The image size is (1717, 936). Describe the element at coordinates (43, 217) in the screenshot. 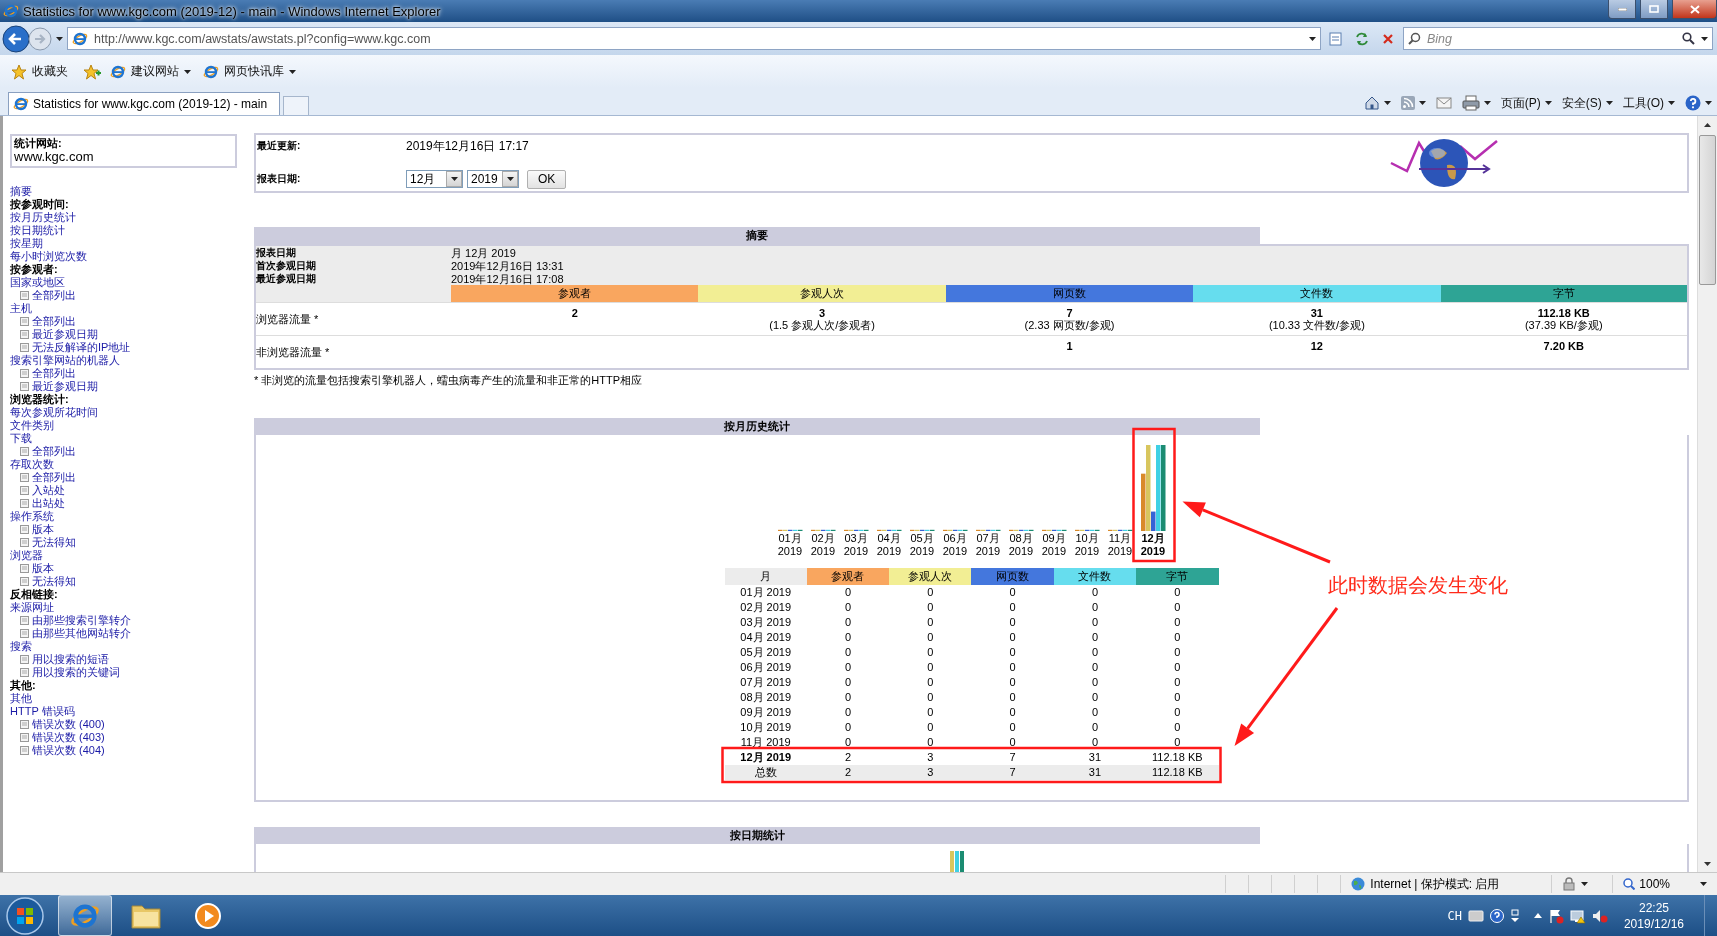

I see `nav-link: 按月历史统计` at that location.